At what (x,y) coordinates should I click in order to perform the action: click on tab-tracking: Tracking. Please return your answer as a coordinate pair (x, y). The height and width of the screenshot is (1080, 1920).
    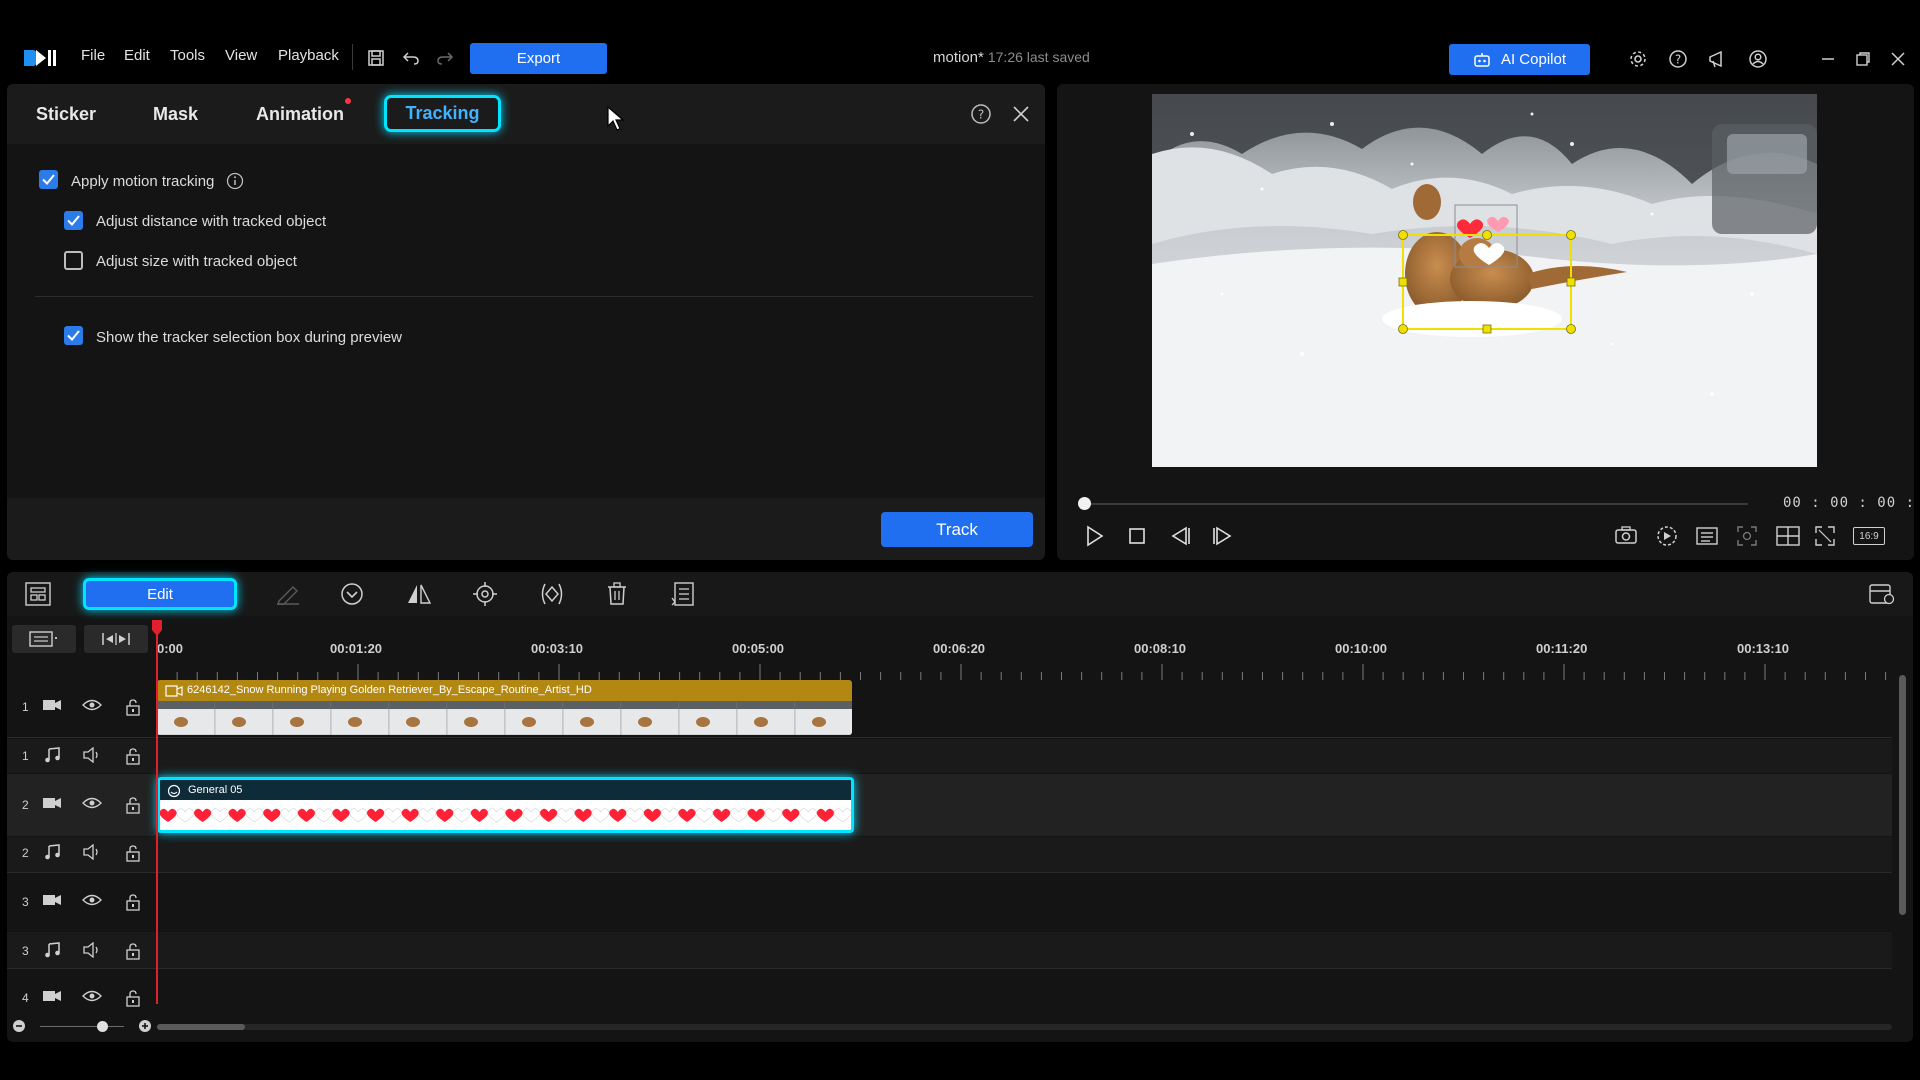
    Looking at the image, I should click on (442, 113).